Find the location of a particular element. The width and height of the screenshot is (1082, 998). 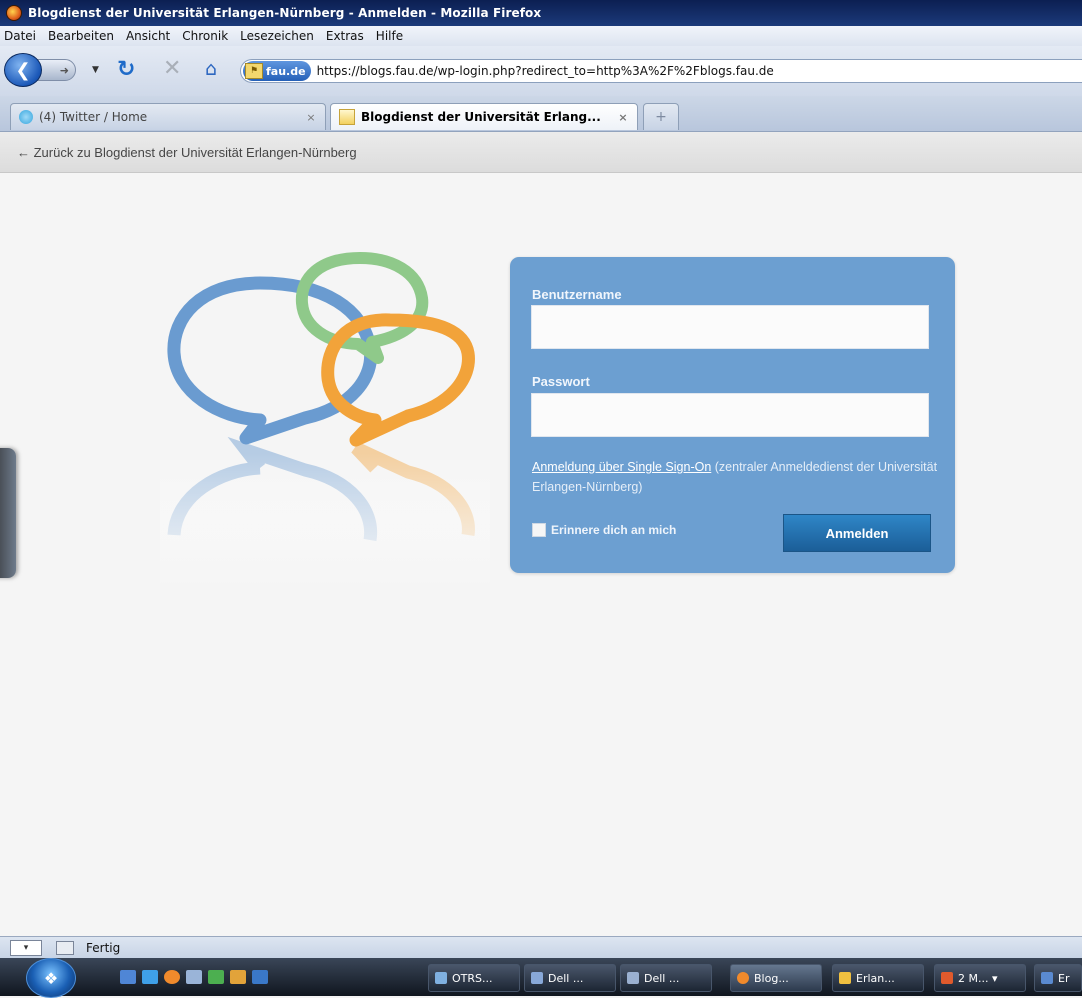

internet-explorer-icon is located at coordinates (150, 977).